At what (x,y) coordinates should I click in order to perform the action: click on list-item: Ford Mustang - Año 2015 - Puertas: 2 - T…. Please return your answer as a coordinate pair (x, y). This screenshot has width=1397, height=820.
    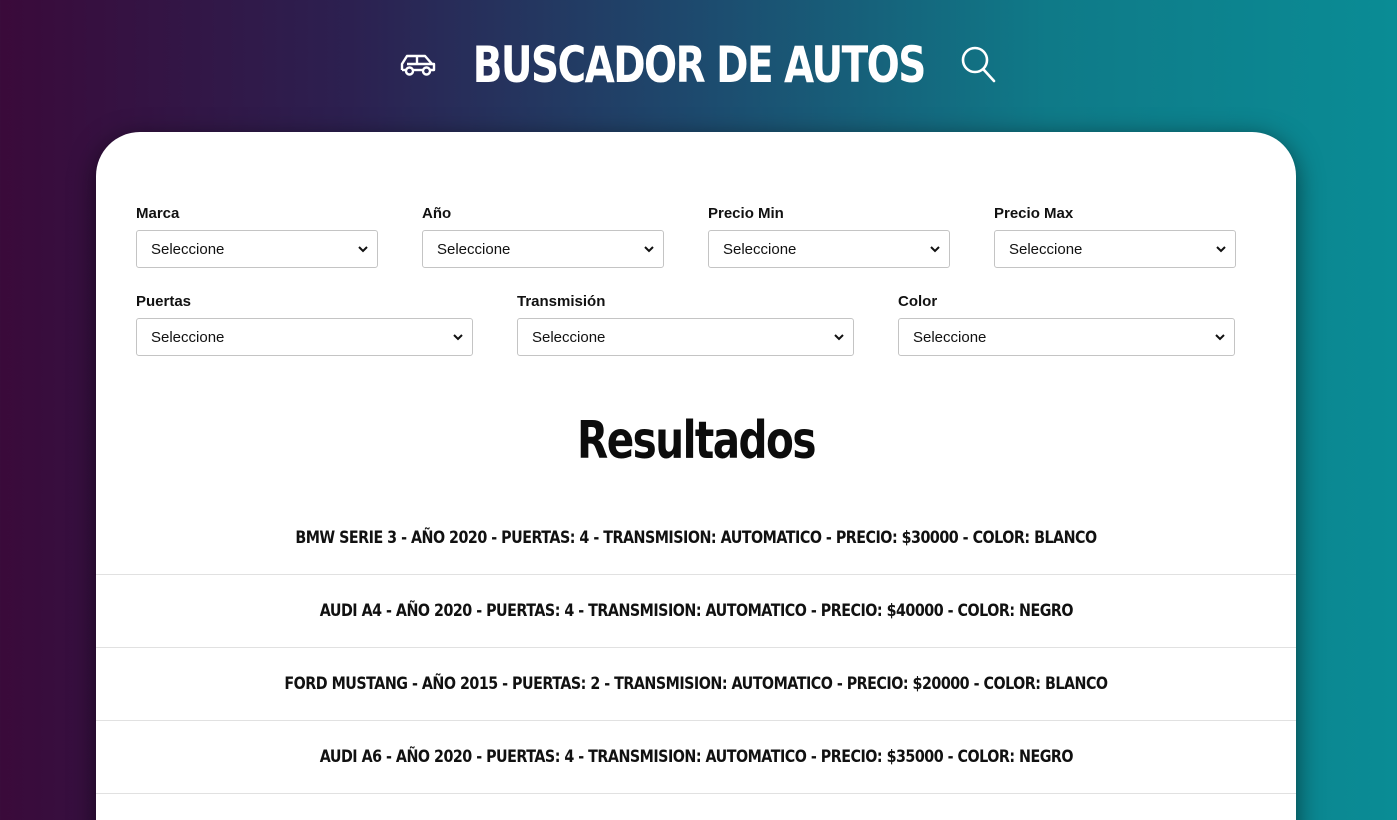
    Looking at the image, I should click on (696, 684).